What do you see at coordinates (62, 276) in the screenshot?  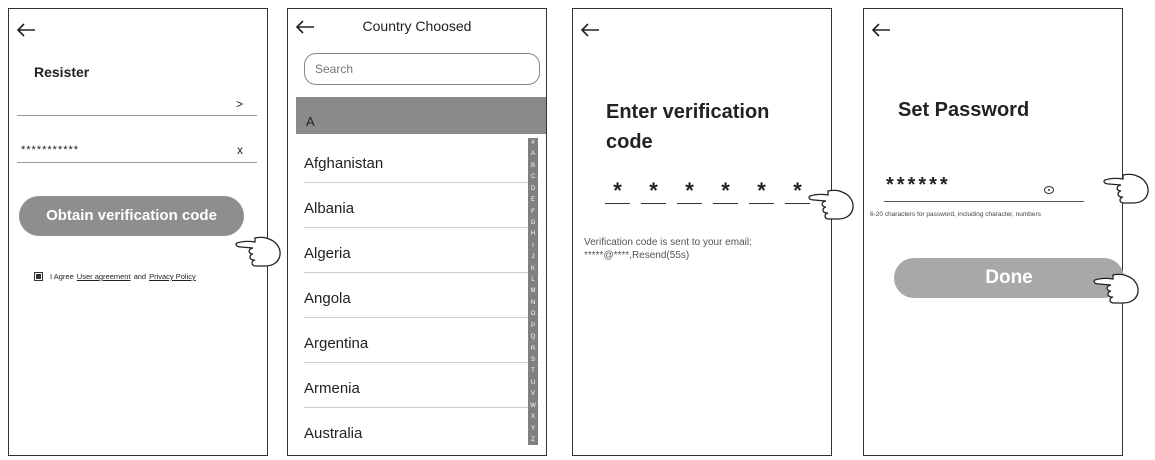 I see `agree-prefix: I Agree` at bounding box center [62, 276].